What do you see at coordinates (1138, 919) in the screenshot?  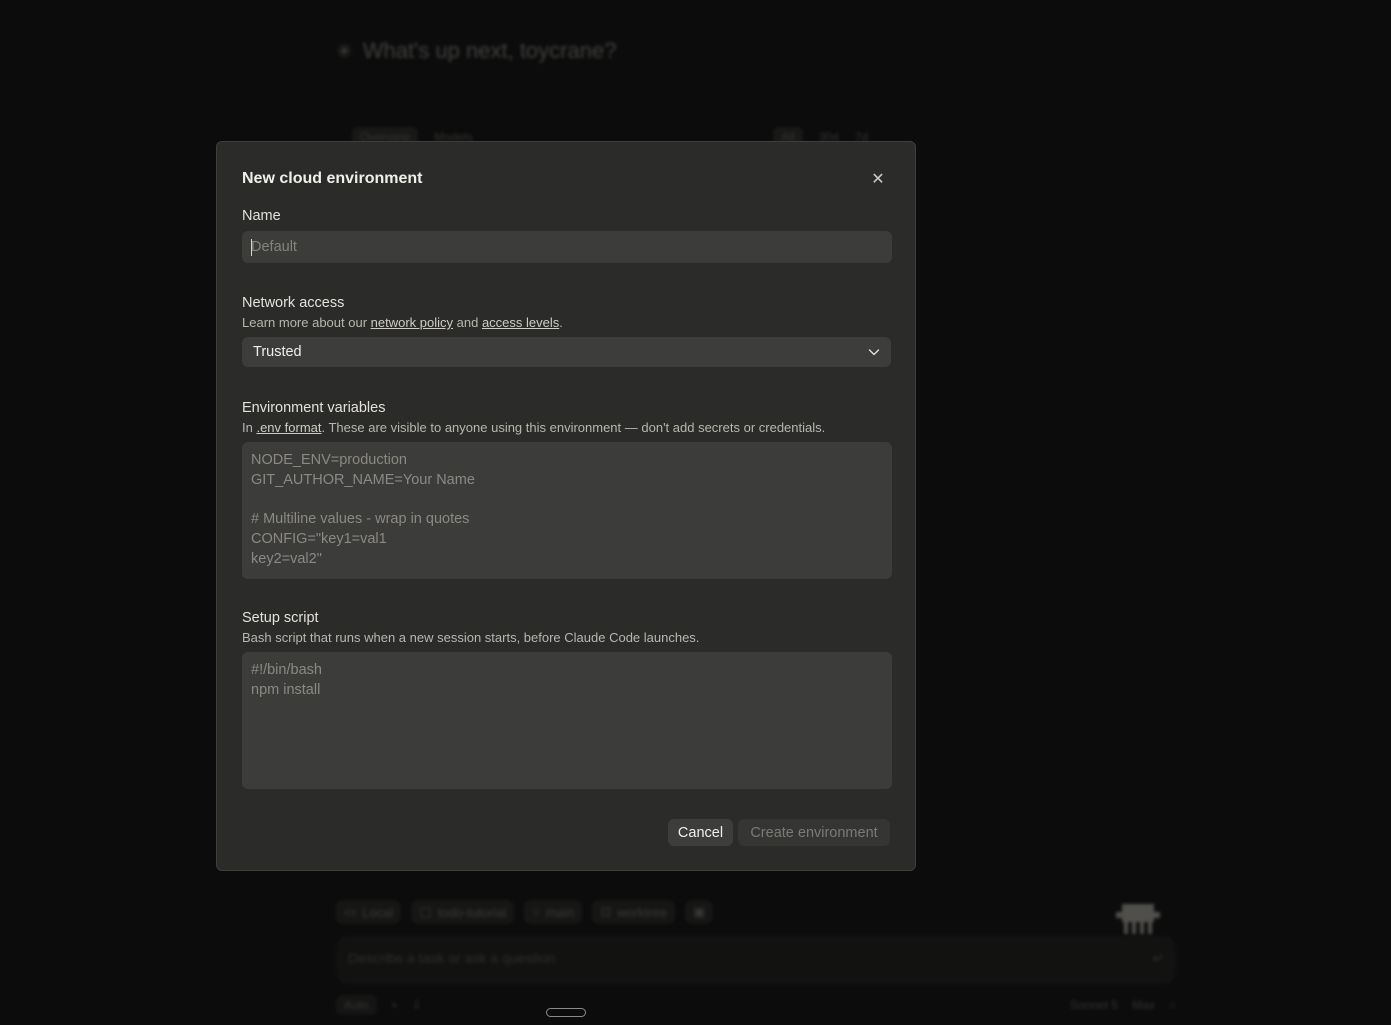 I see `mascot-icon` at bounding box center [1138, 919].